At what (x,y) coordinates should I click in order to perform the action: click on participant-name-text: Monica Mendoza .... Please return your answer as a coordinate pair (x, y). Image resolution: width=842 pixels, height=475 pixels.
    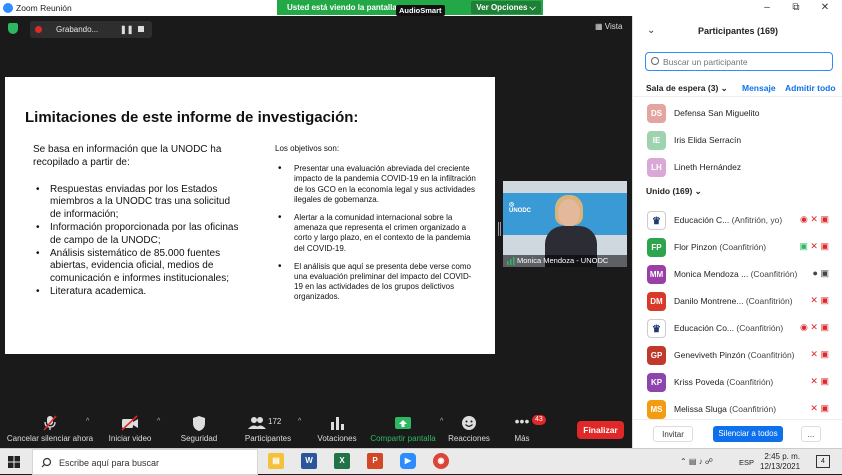
    Looking at the image, I should click on (711, 274).